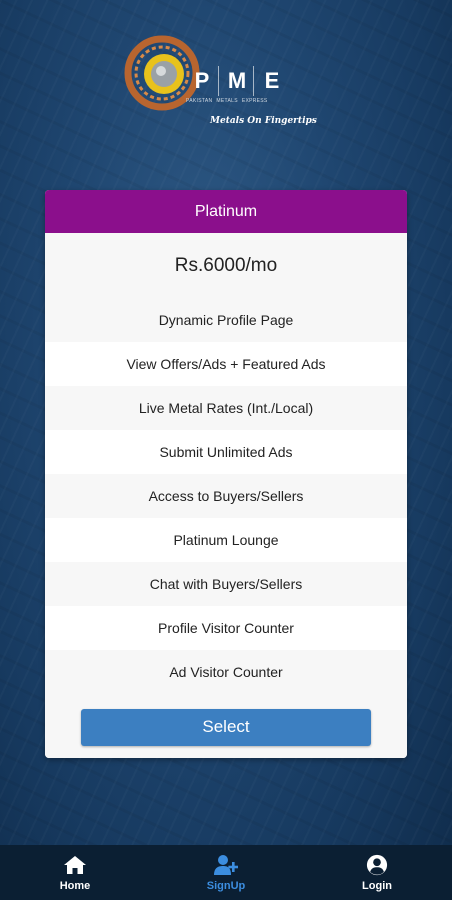  Describe the element at coordinates (226, 885) in the screenshot. I see `nav-signup-label: SignUp` at that location.